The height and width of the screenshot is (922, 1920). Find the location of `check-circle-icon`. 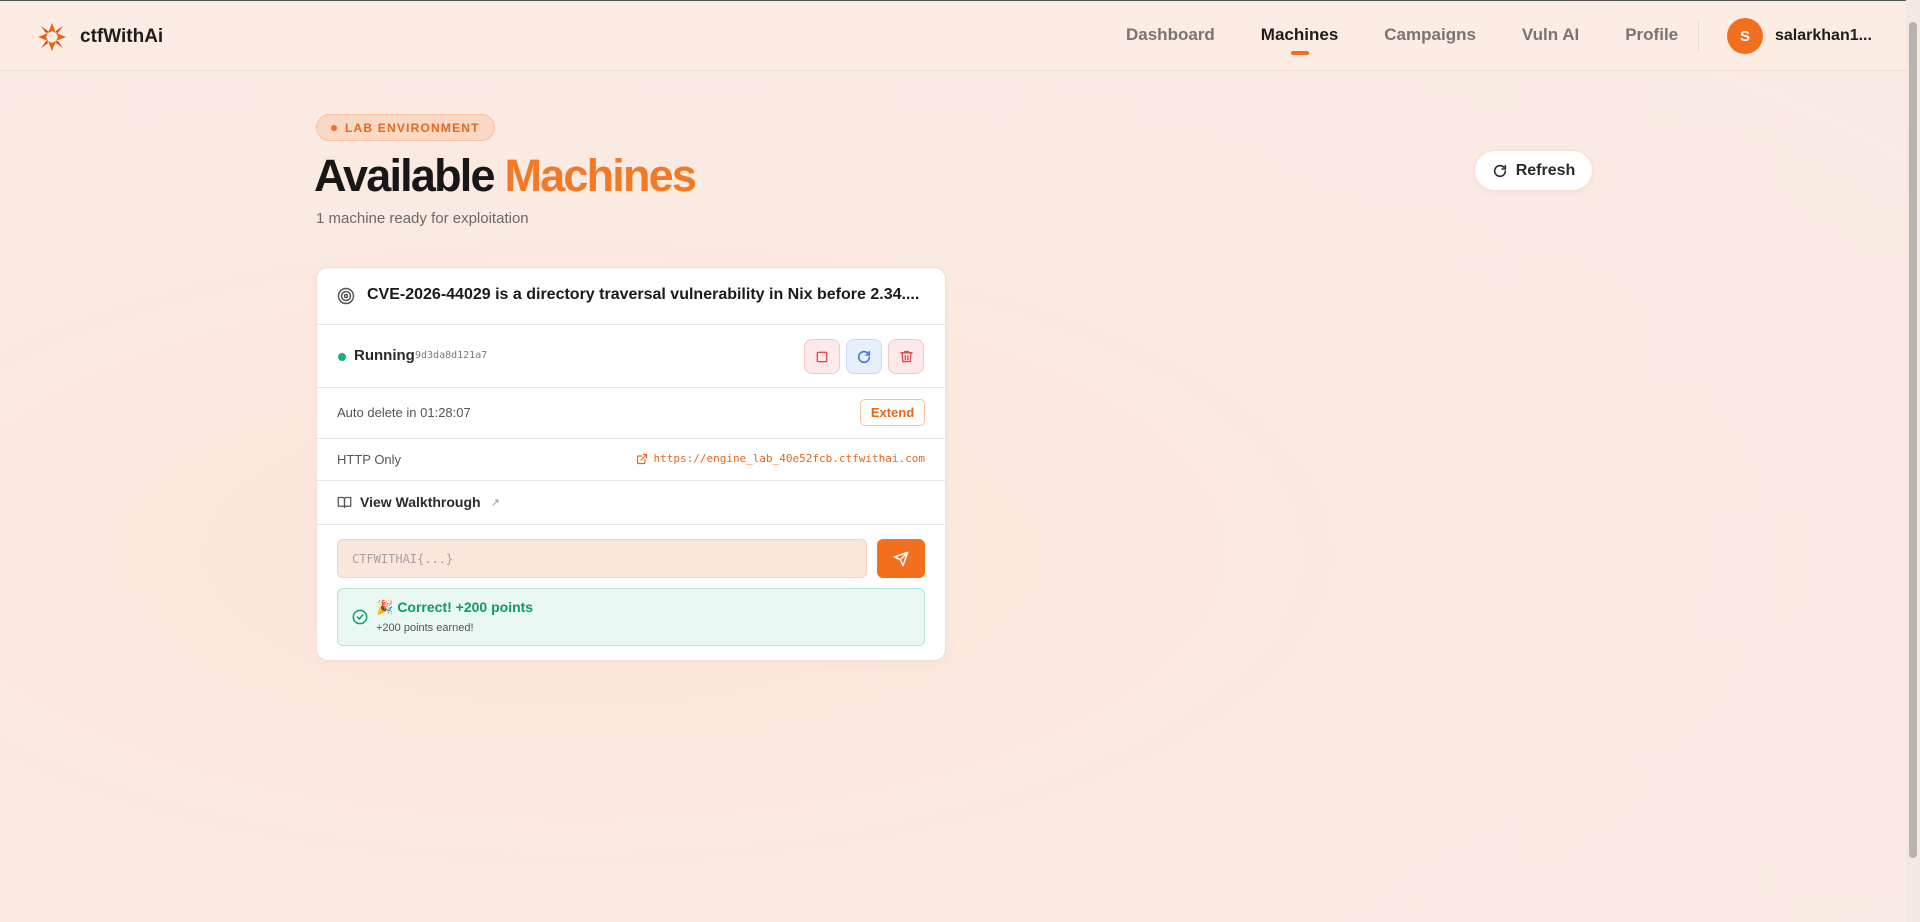

check-circle-icon is located at coordinates (360, 617).